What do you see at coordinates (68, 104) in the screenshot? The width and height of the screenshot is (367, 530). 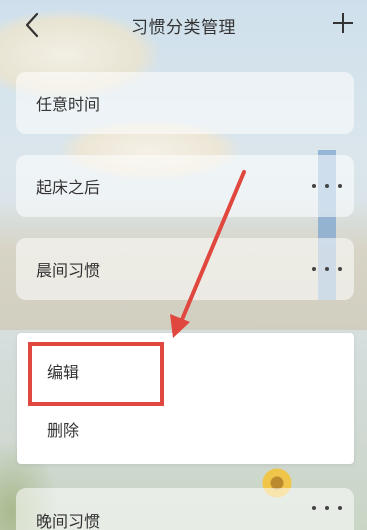 I see `category-label: 任意时间` at bounding box center [68, 104].